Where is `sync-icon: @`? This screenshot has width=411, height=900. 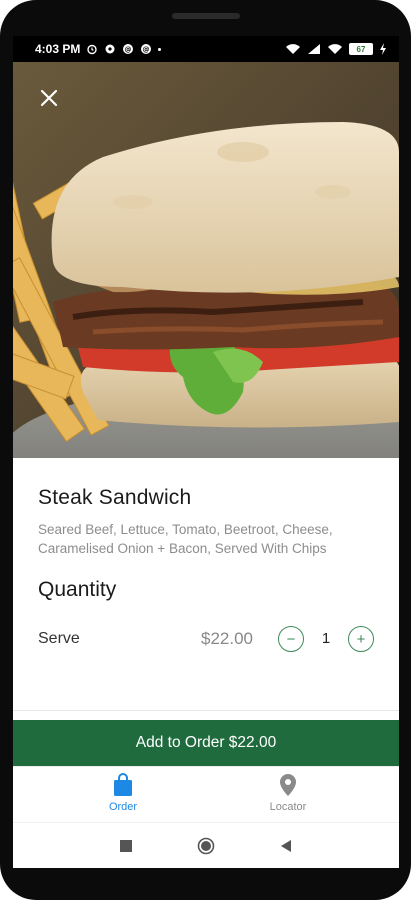
sync-icon: @ is located at coordinates (128, 49).